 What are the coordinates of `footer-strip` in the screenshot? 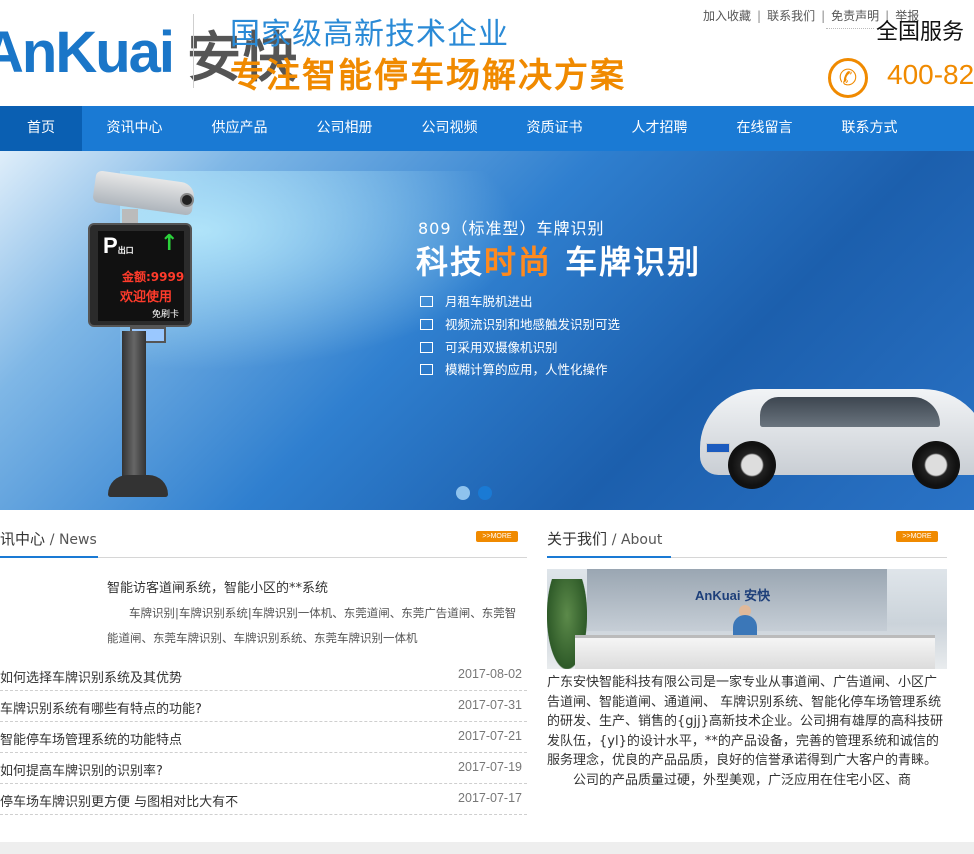 It's located at (487, 848).